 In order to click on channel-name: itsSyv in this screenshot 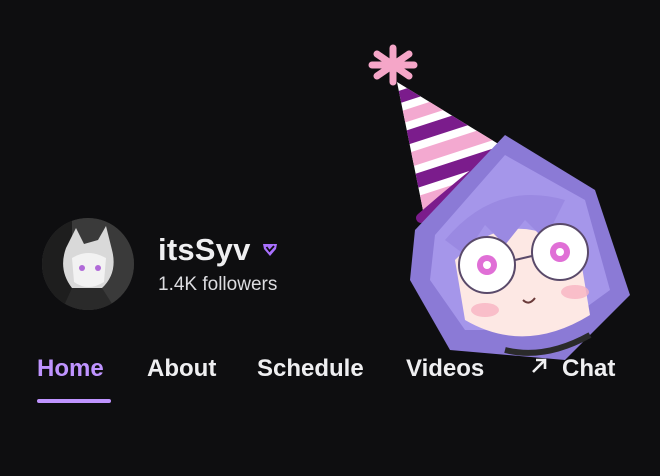, I will do `click(204, 250)`.